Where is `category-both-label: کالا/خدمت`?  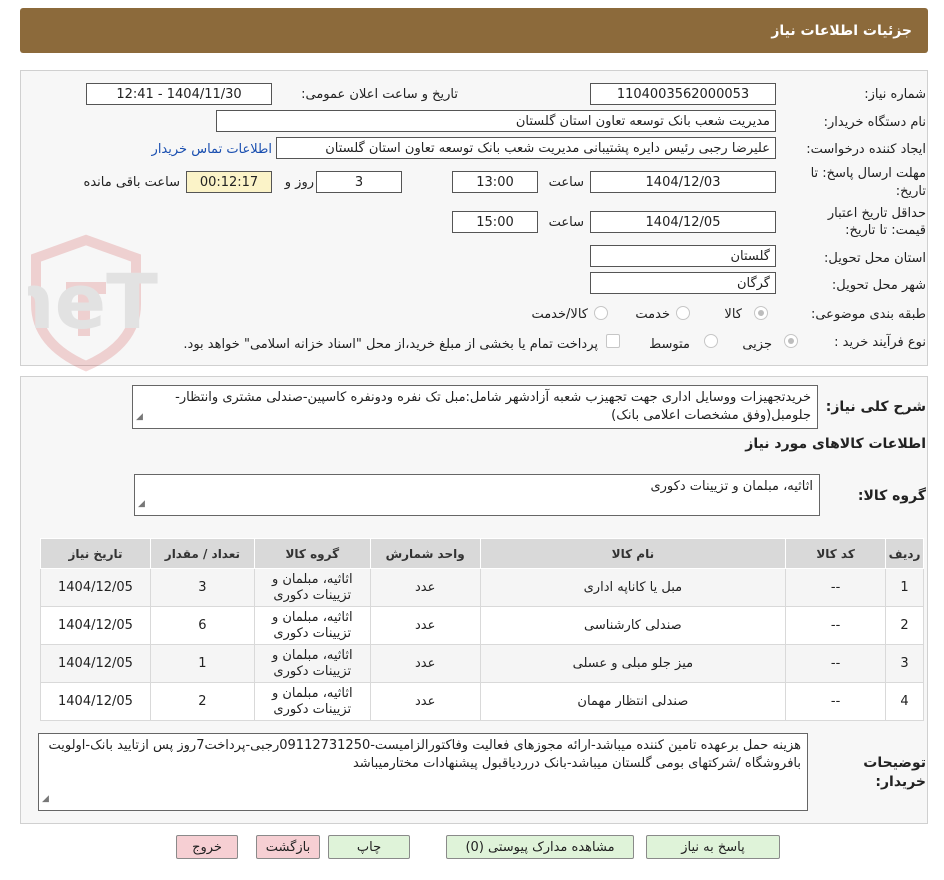
category-both-label: کالا/خدمت is located at coordinates (559, 314).